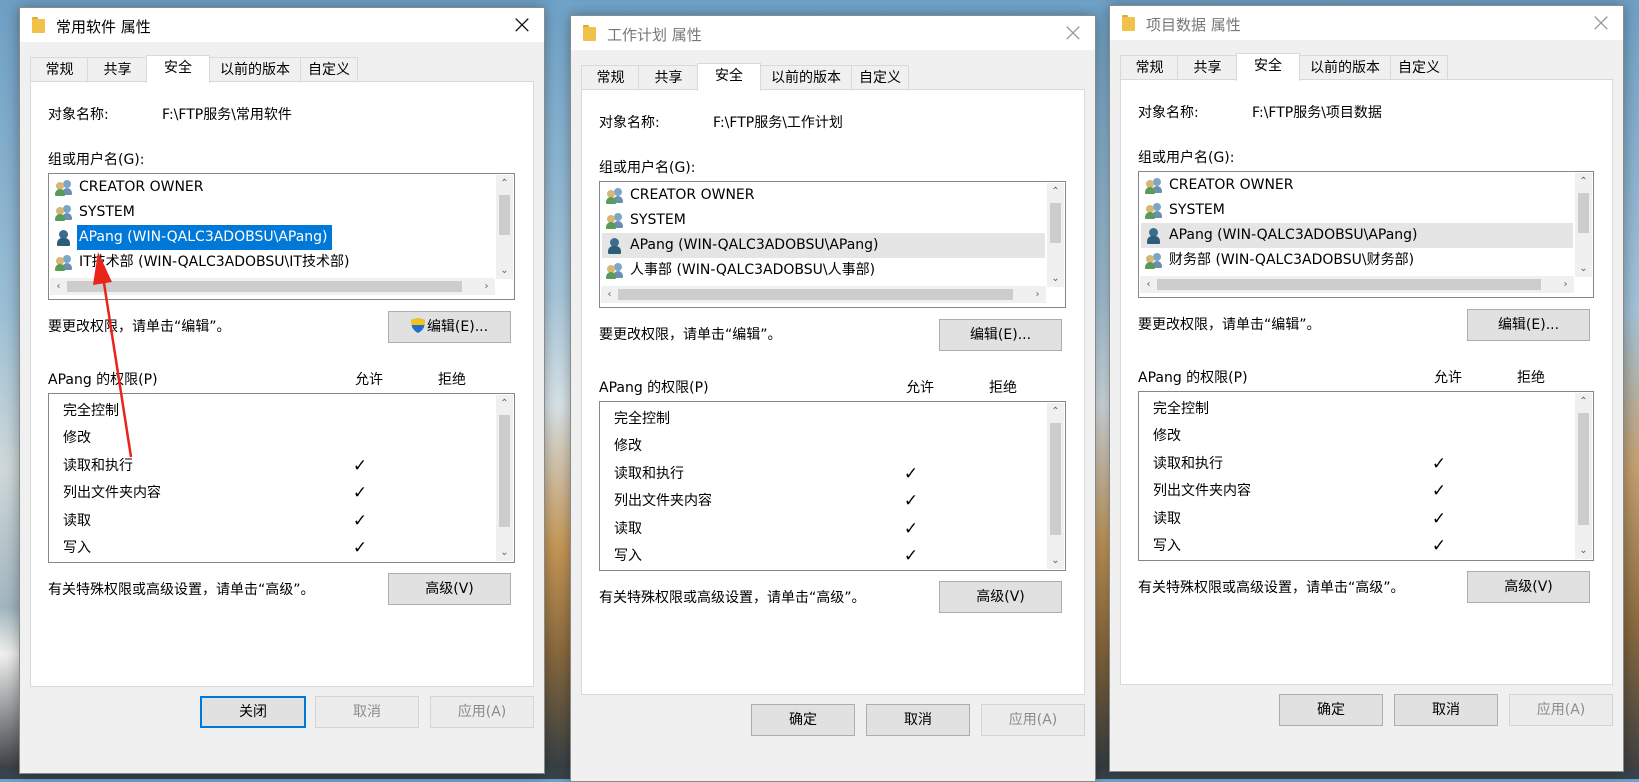 The width and height of the screenshot is (1639, 782). I want to click on permission-name: 写入, so click(628, 556).